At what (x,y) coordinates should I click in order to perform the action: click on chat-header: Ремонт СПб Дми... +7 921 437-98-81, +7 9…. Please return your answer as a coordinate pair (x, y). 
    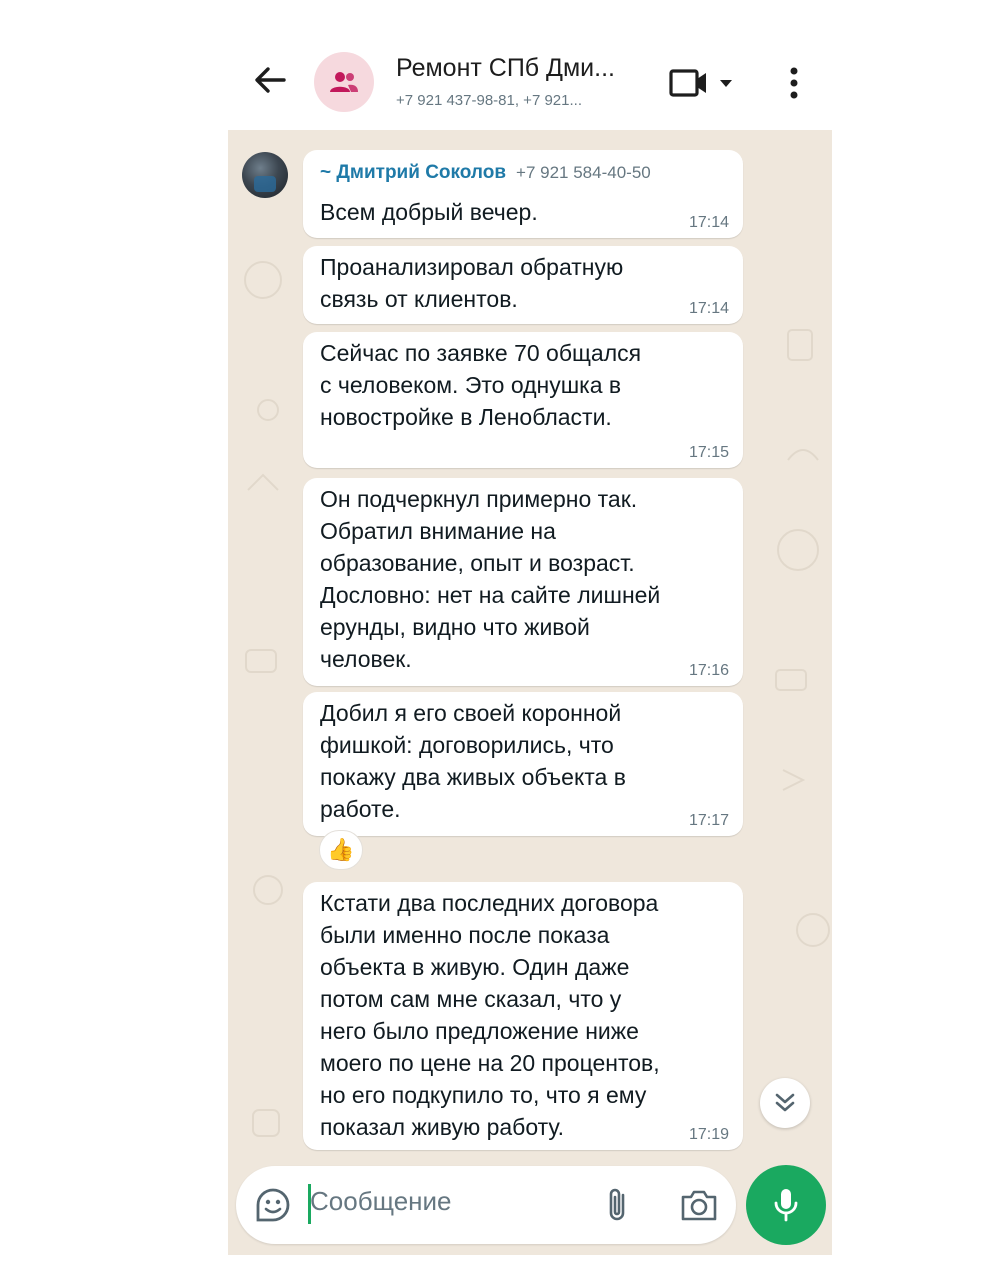
    Looking at the image, I should click on (530, 80).